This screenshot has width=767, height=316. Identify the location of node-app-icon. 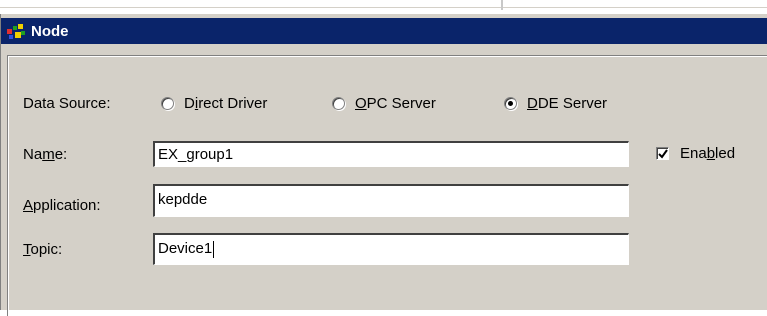
(17, 31).